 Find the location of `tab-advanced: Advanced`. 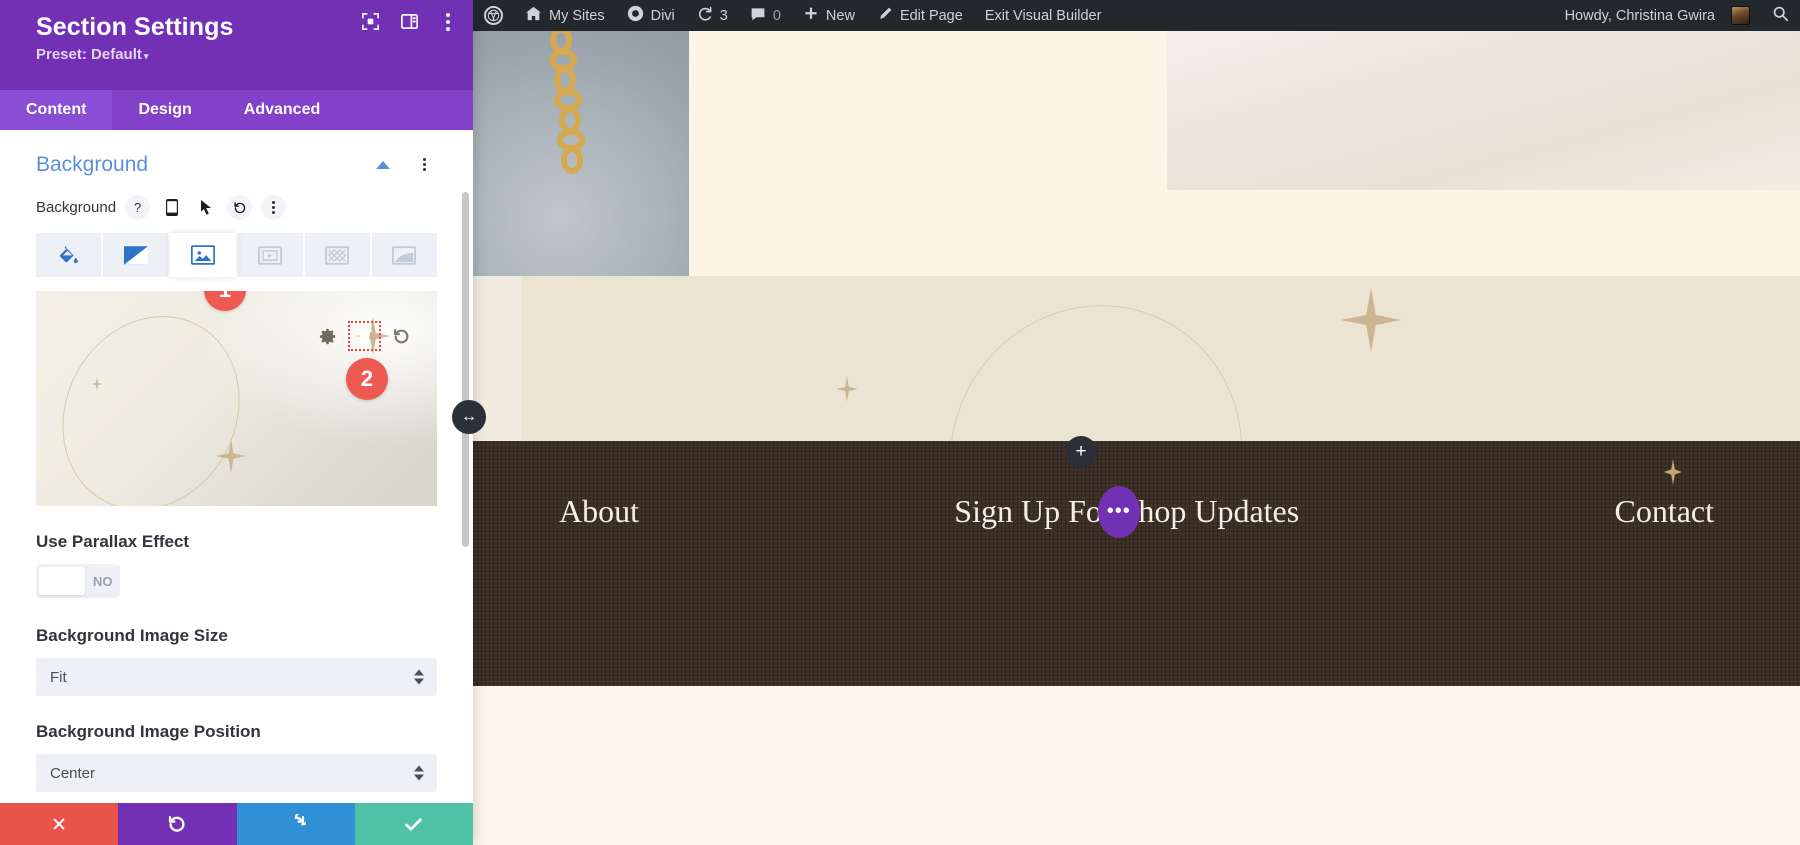

tab-advanced: Advanced is located at coordinates (282, 110).